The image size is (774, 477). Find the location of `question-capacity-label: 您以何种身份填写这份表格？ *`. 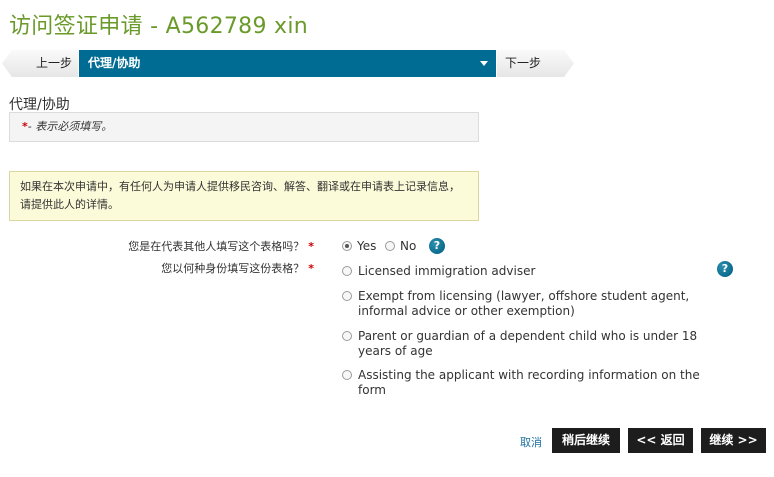

question-capacity-label: 您以何种身份填写这份表格？ * is located at coordinates (237, 268).